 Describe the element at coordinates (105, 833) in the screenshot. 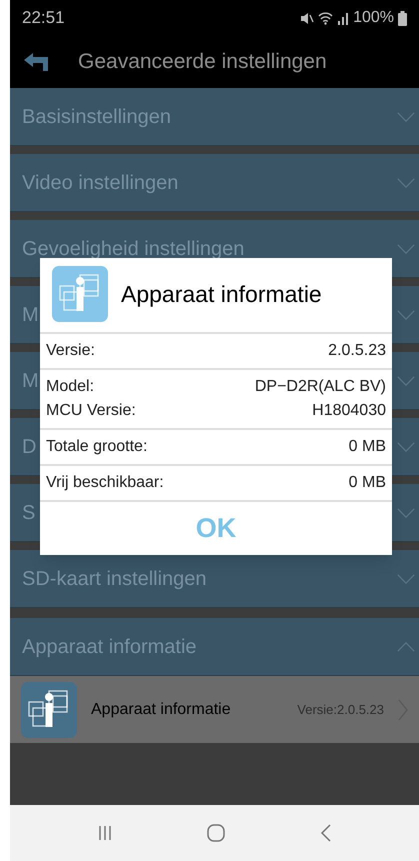

I see `recent-apps-icon` at that location.